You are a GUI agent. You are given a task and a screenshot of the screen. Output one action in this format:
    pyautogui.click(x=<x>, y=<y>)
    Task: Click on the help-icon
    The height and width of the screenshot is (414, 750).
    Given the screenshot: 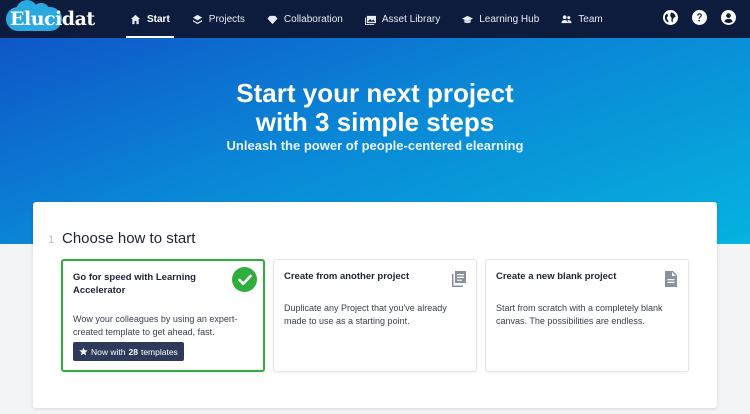 What is the action you would take?
    pyautogui.click(x=699, y=17)
    